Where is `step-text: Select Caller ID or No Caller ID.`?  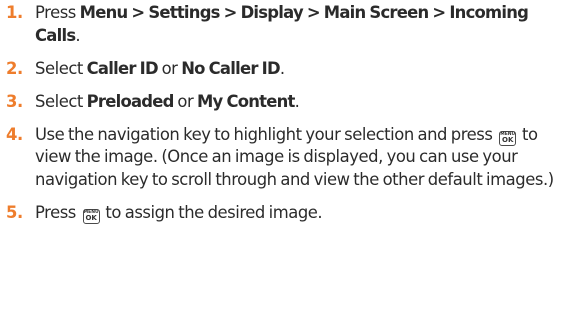 step-text: Select Caller ID or No Caller ID. is located at coordinates (160, 68).